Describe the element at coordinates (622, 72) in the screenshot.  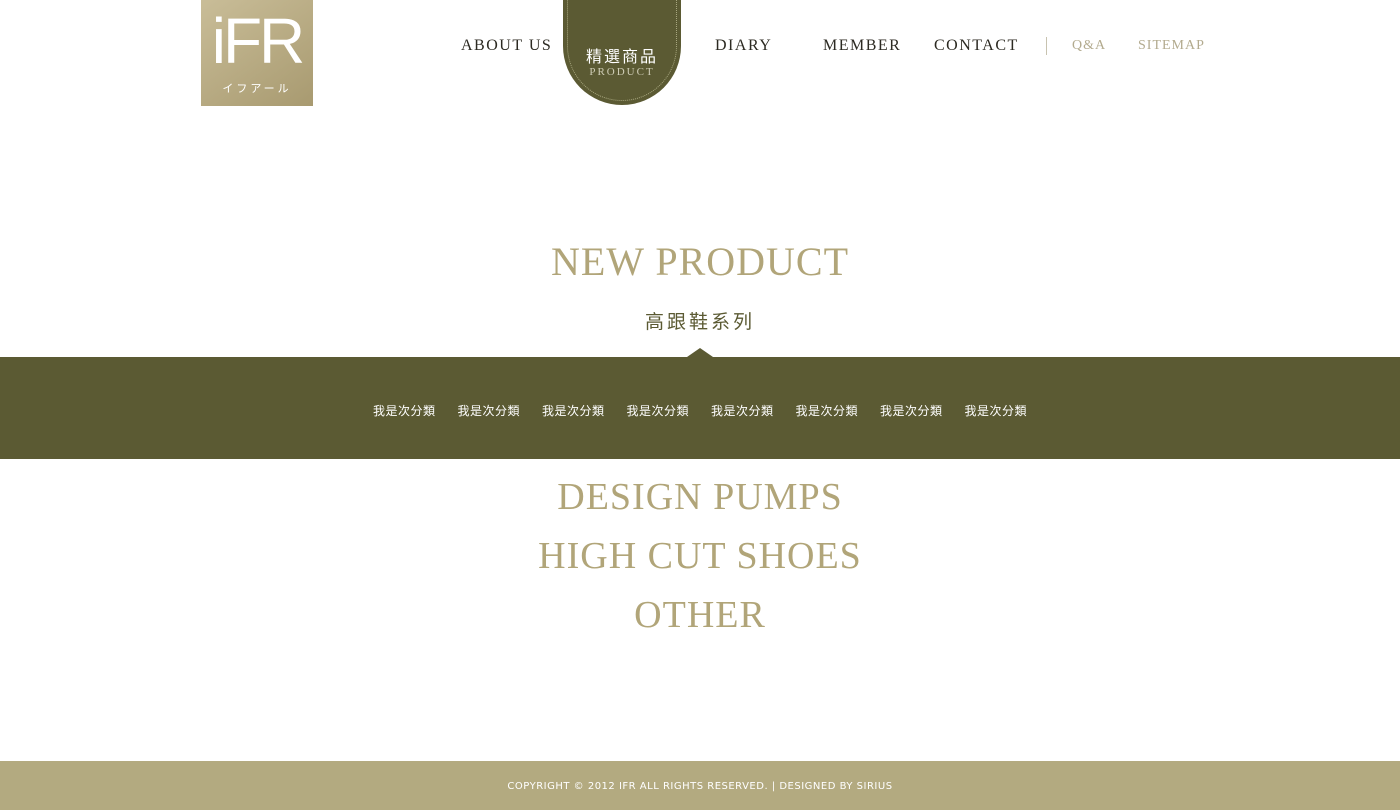
I see `nav-product-label-en: PRODUCT` at that location.